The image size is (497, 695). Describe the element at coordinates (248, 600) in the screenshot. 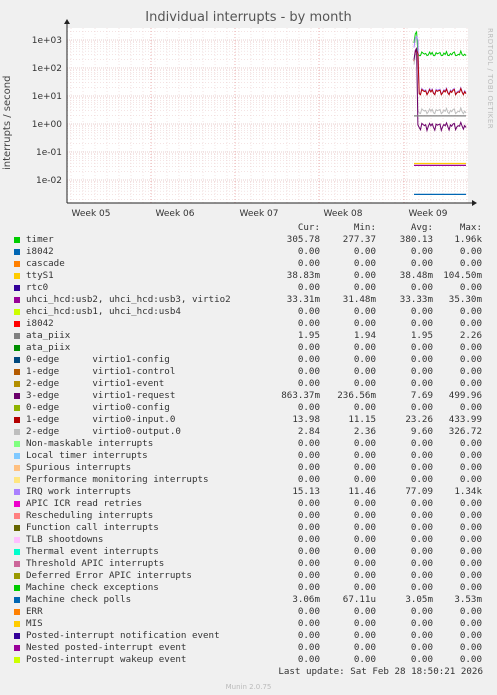

I see `legend-row: Machine check polls 3.06m 67.11u 3.05m 3.53m` at that location.